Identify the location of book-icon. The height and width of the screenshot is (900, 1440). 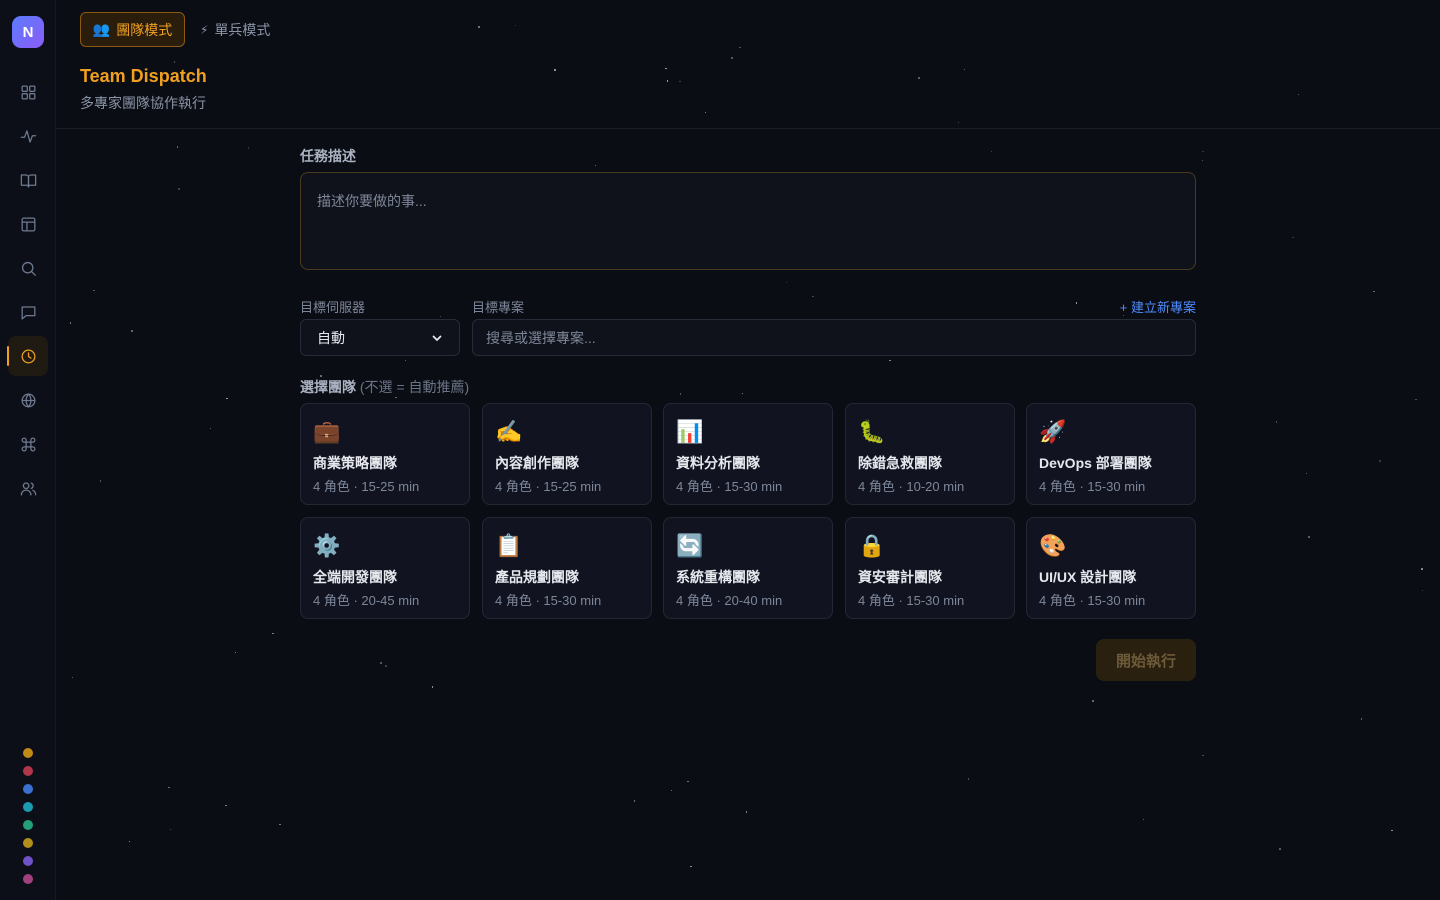
(28, 180).